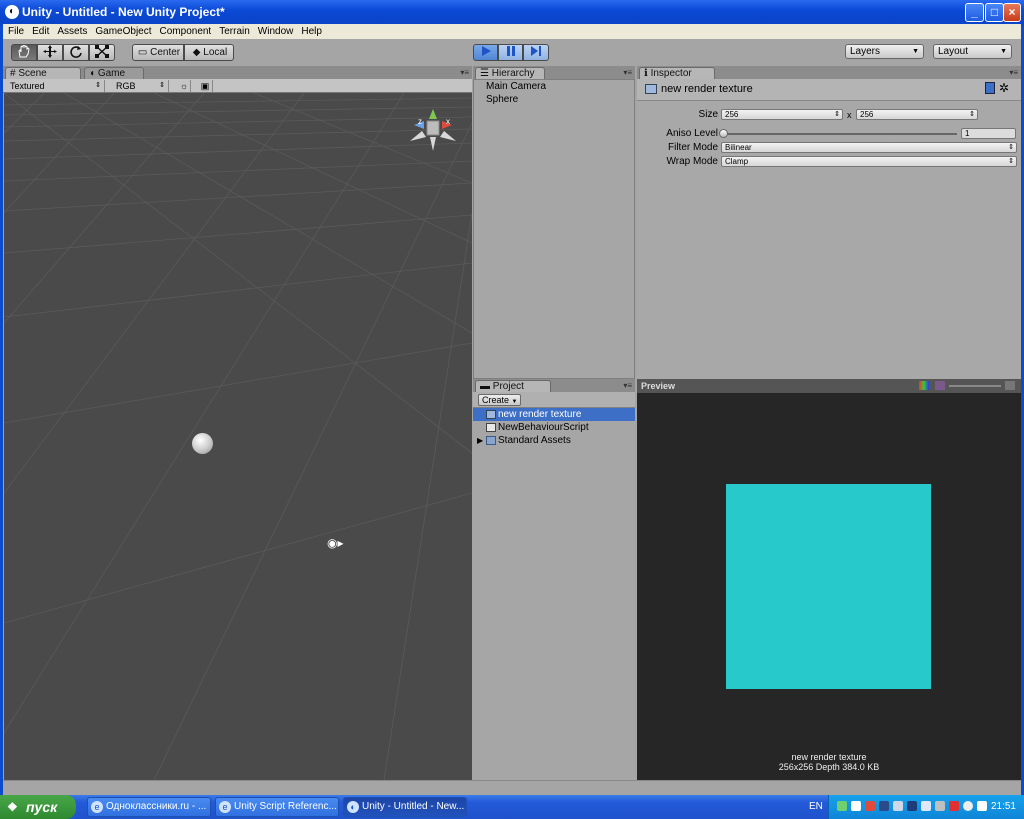 The height and width of the screenshot is (819, 1024). What do you see at coordinates (480, 440) in the screenshot?
I see `expand-arrow-icon: ▶` at bounding box center [480, 440].